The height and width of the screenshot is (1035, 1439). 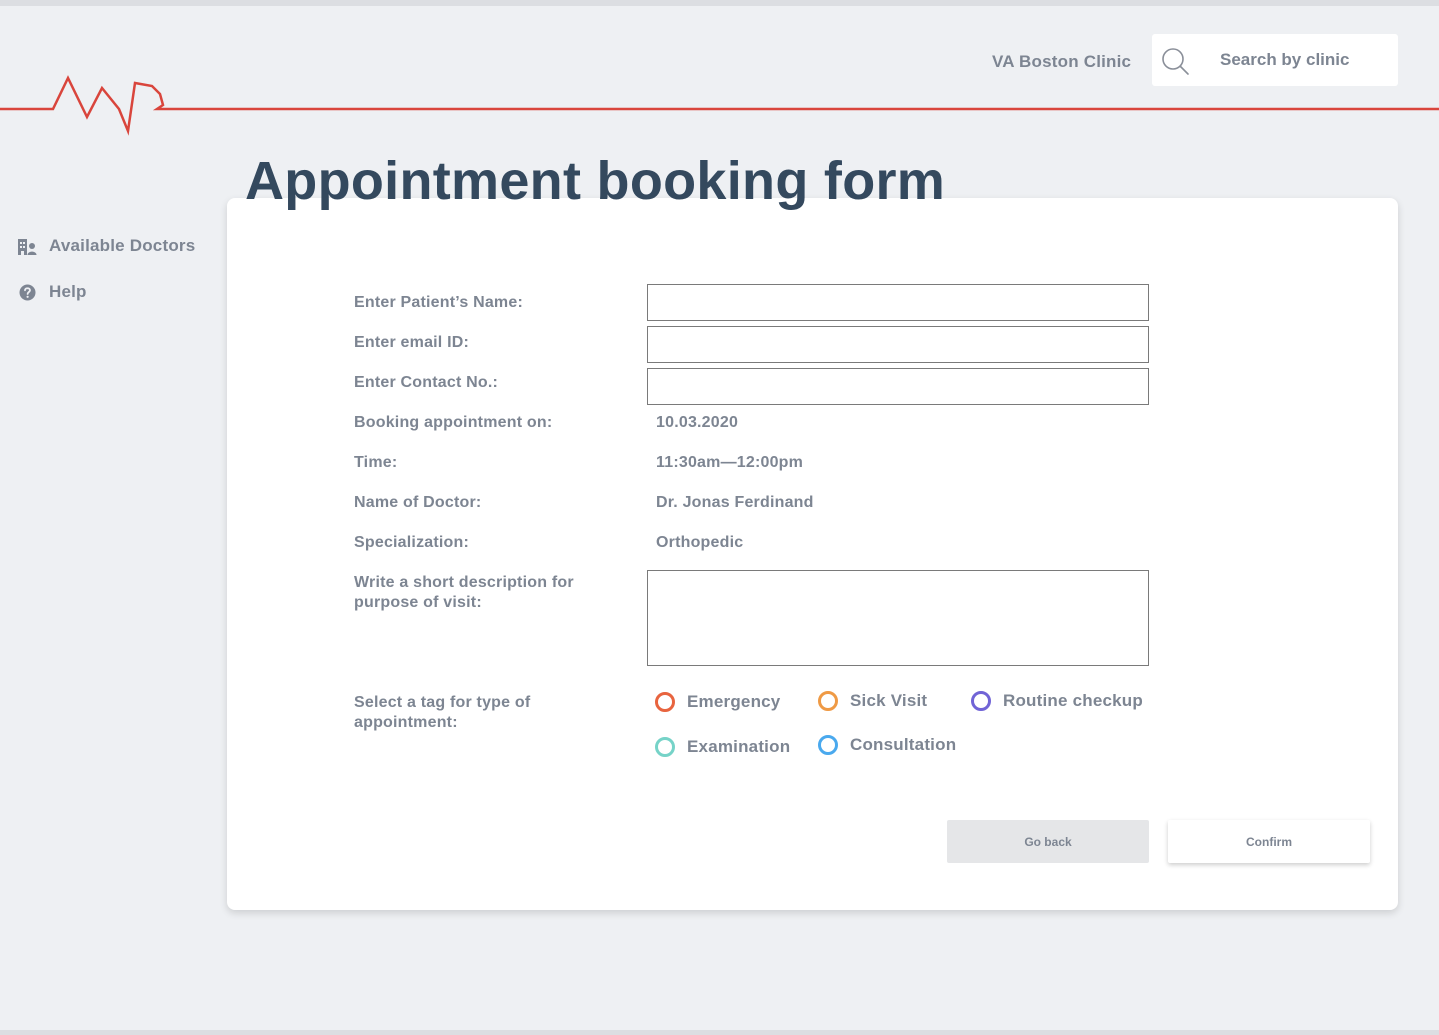 I want to click on email-field, so click(x=898, y=344).